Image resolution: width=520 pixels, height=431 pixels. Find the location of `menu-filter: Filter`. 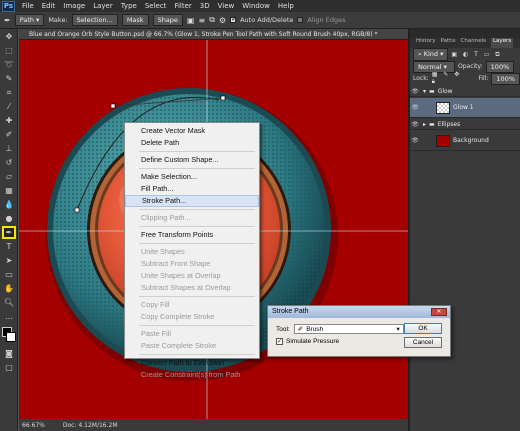

menu-filter: Filter is located at coordinates (182, 6).